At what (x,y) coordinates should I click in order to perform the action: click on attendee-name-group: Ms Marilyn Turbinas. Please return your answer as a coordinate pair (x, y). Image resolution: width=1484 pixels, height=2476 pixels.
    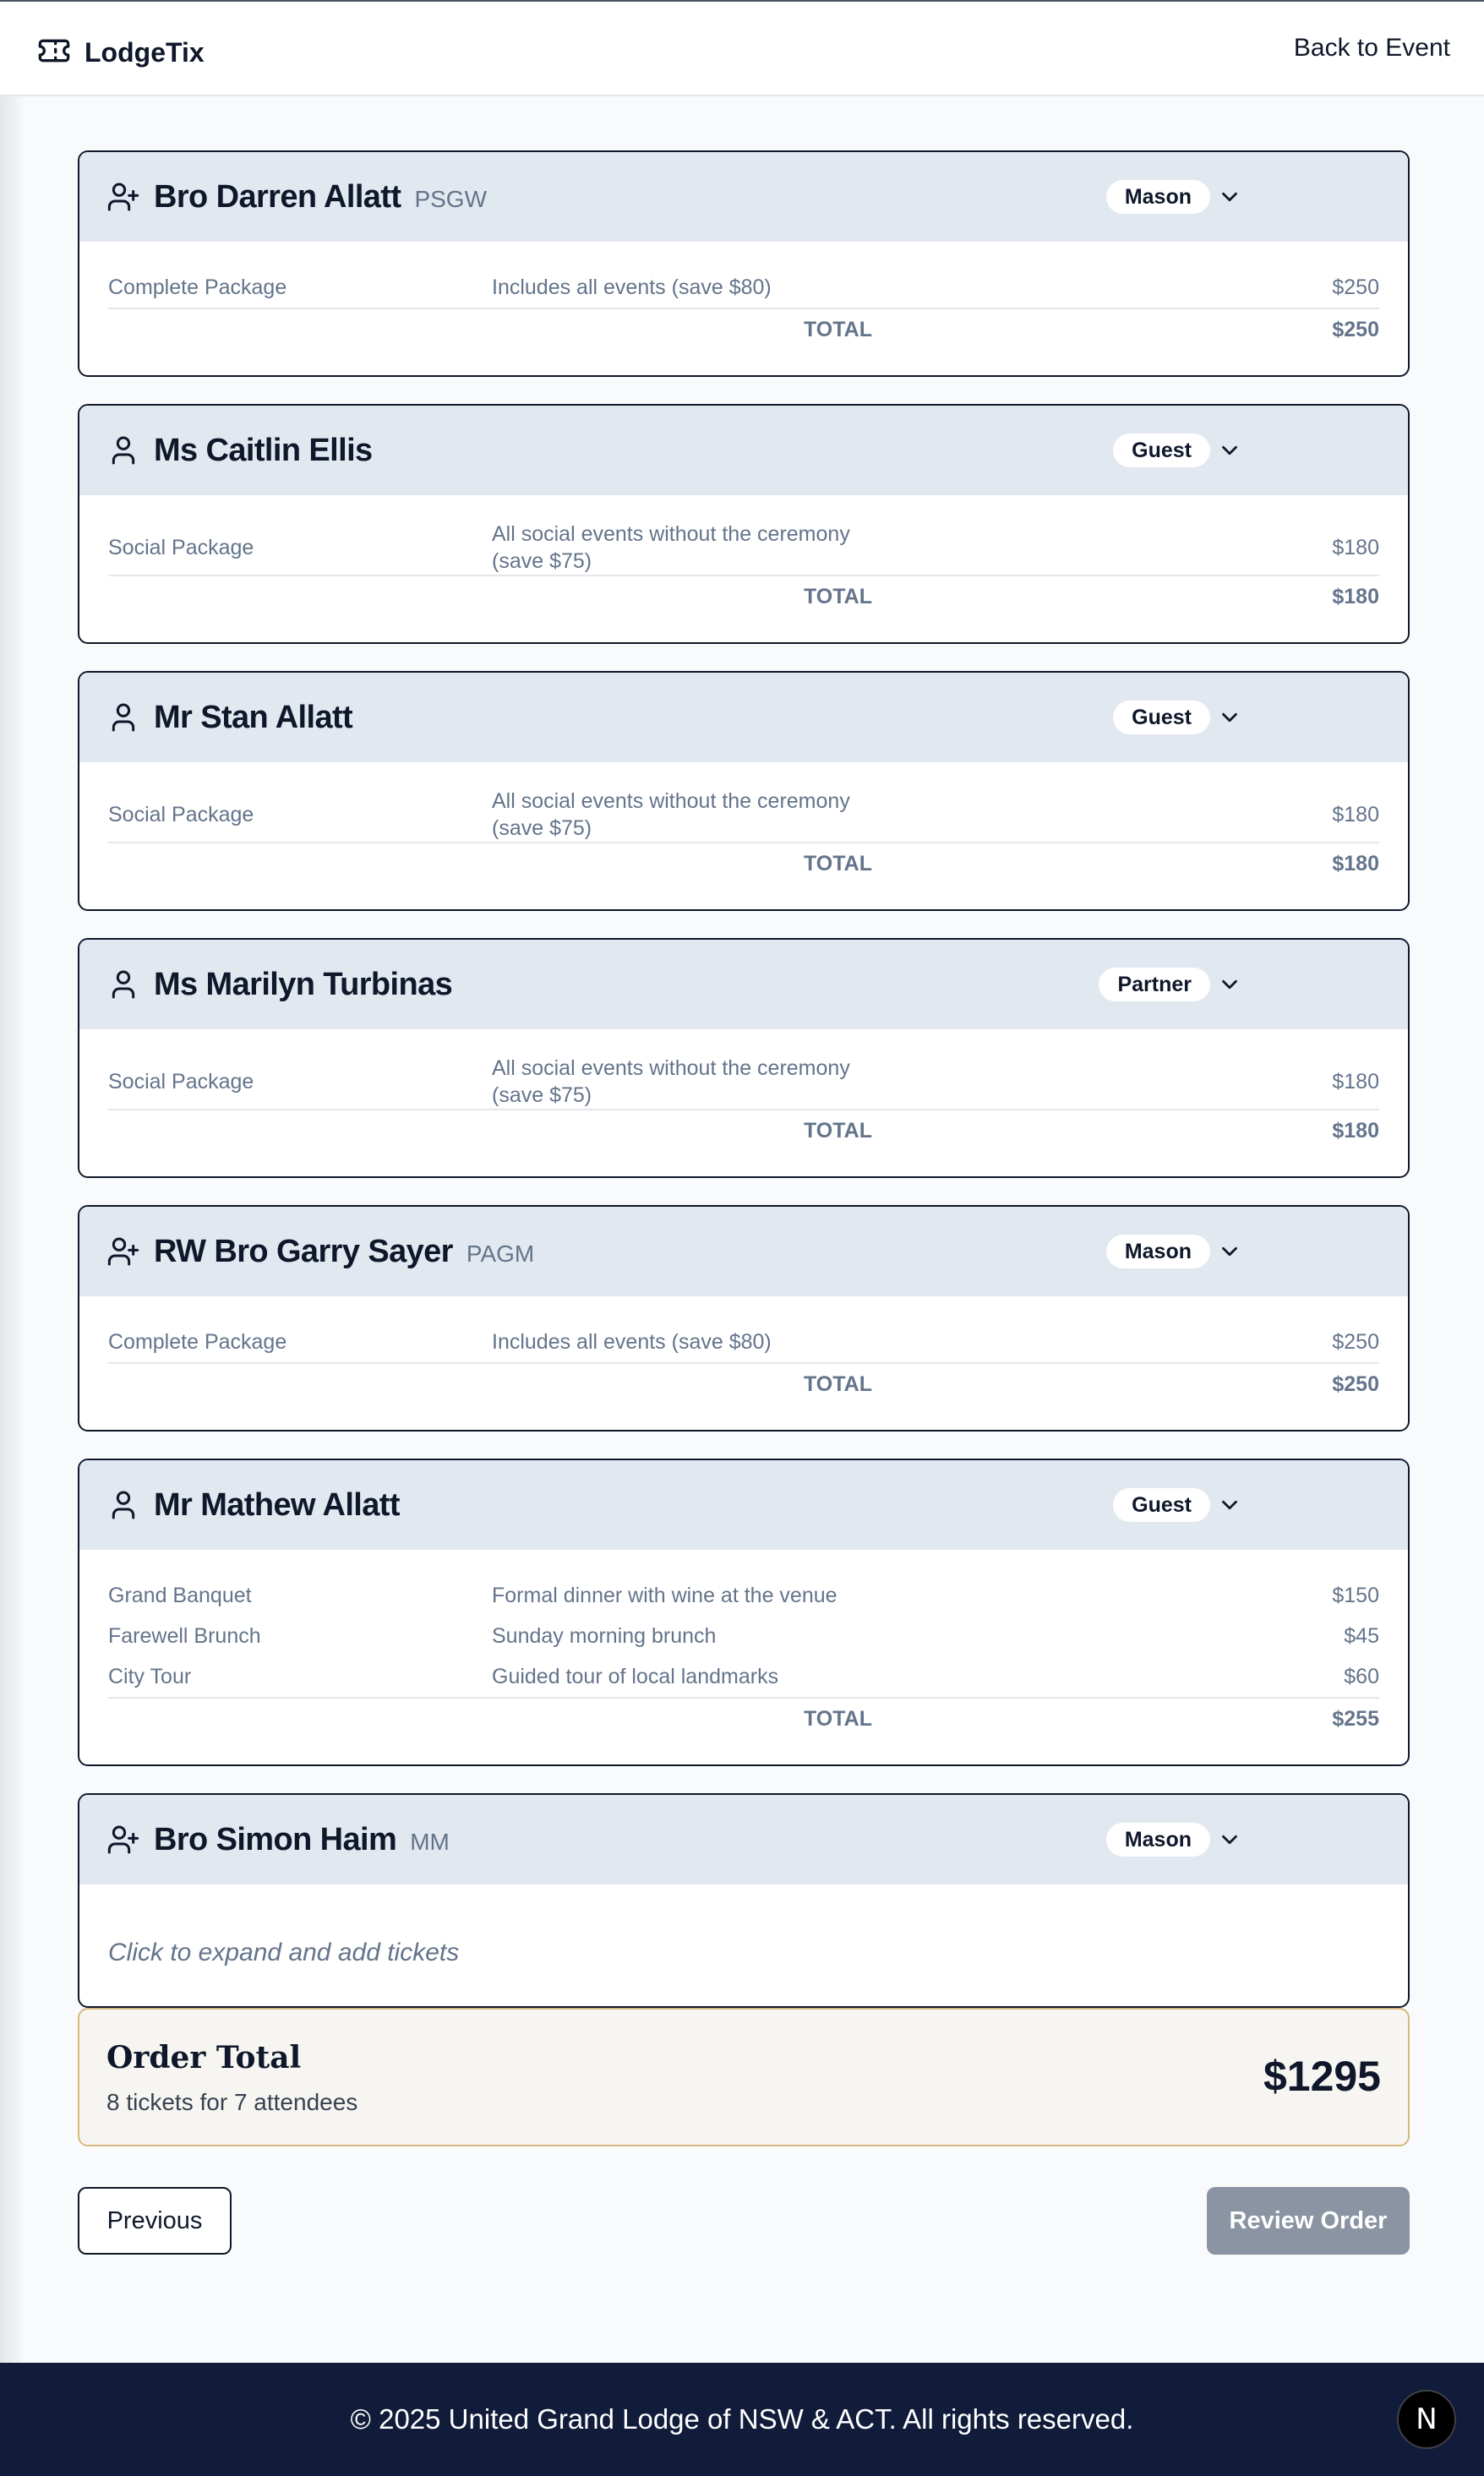
    Looking at the image, I should click on (303, 984).